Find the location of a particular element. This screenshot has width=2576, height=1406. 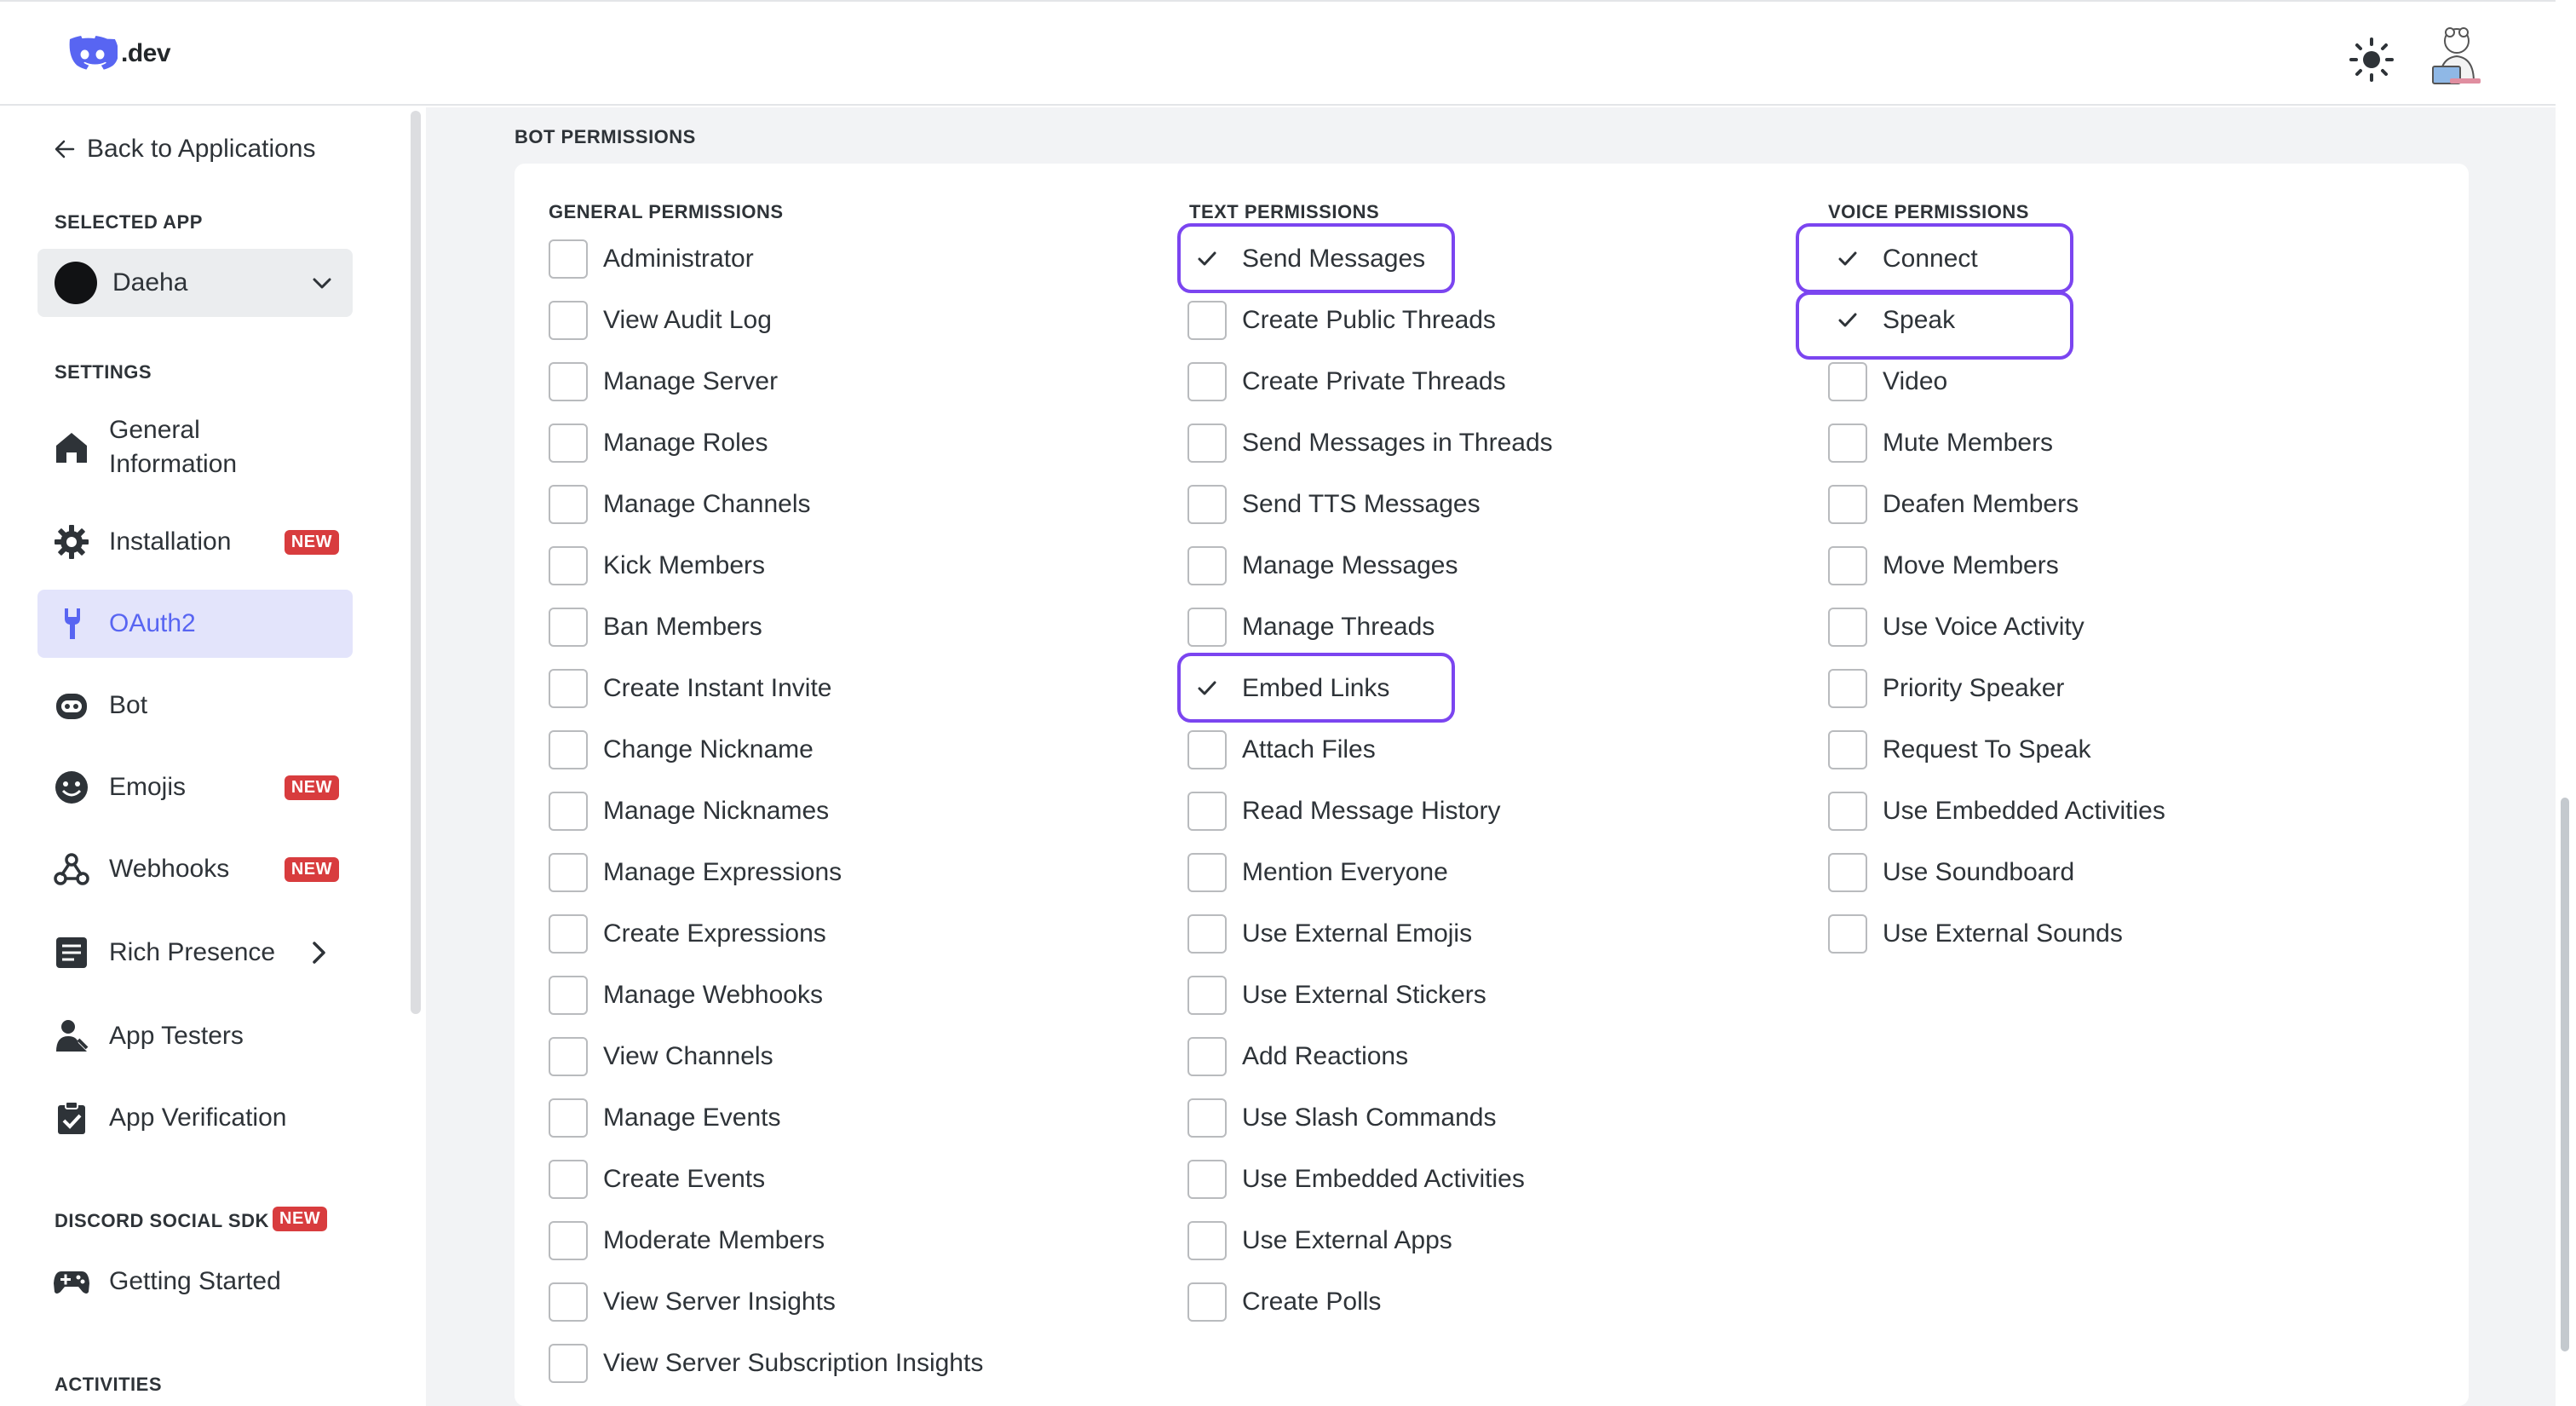

permission-create-public-threads: Create Public Threads is located at coordinates (1341, 320).